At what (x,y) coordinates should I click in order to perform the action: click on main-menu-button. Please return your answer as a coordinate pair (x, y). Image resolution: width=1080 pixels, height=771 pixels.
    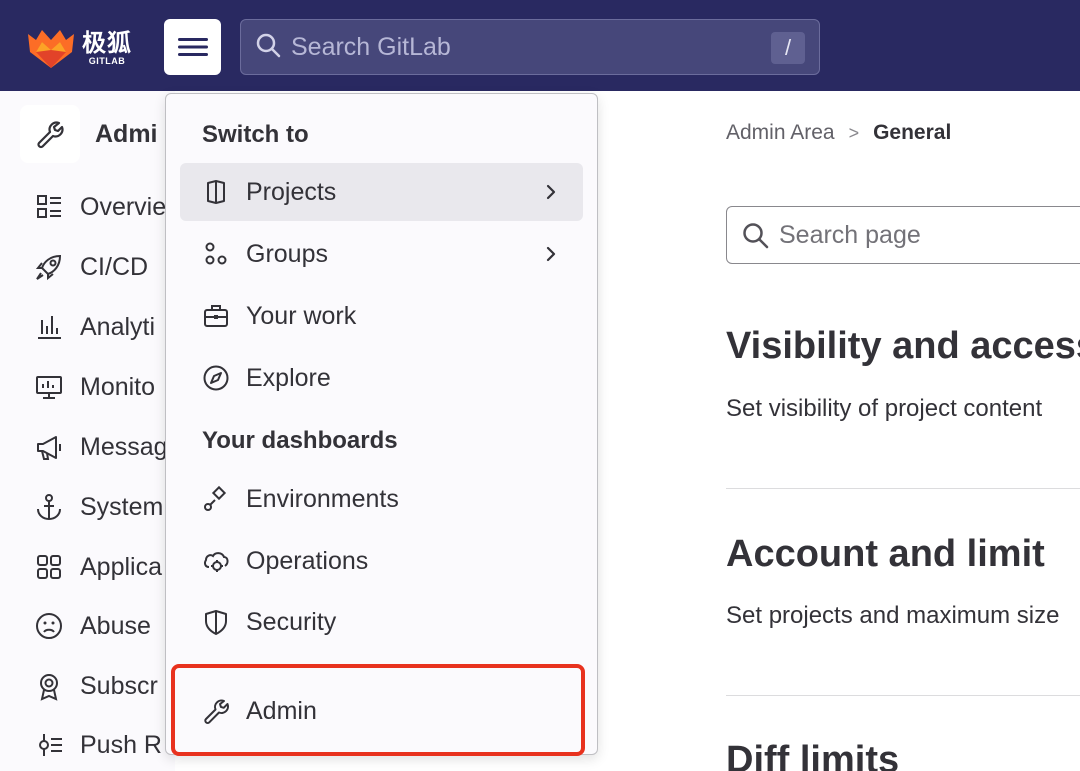
    Looking at the image, I should click on (192, 47).